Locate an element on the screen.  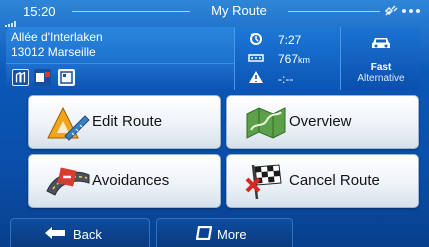
left-arrow-icon is located at coordinates (55, 233).